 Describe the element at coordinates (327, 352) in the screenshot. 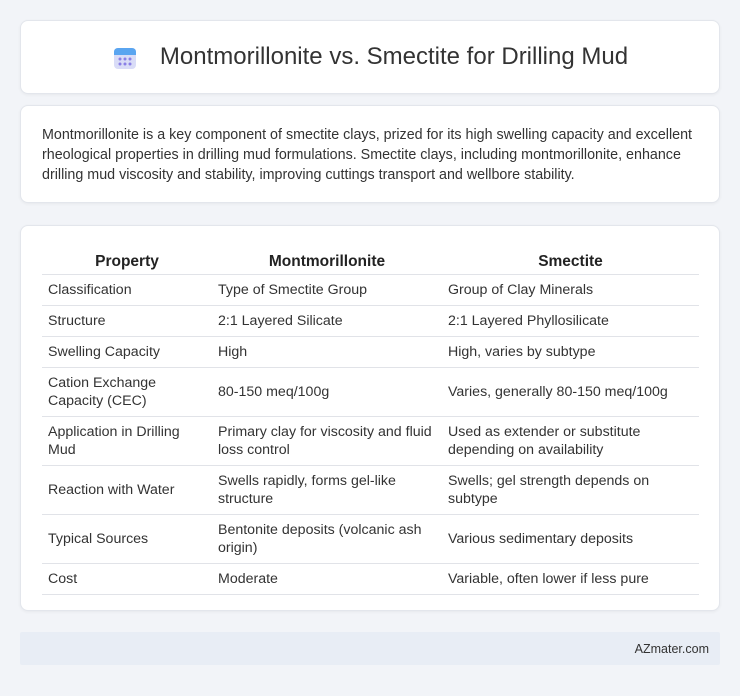

I see `montmorillonite-cell: High` at that location.